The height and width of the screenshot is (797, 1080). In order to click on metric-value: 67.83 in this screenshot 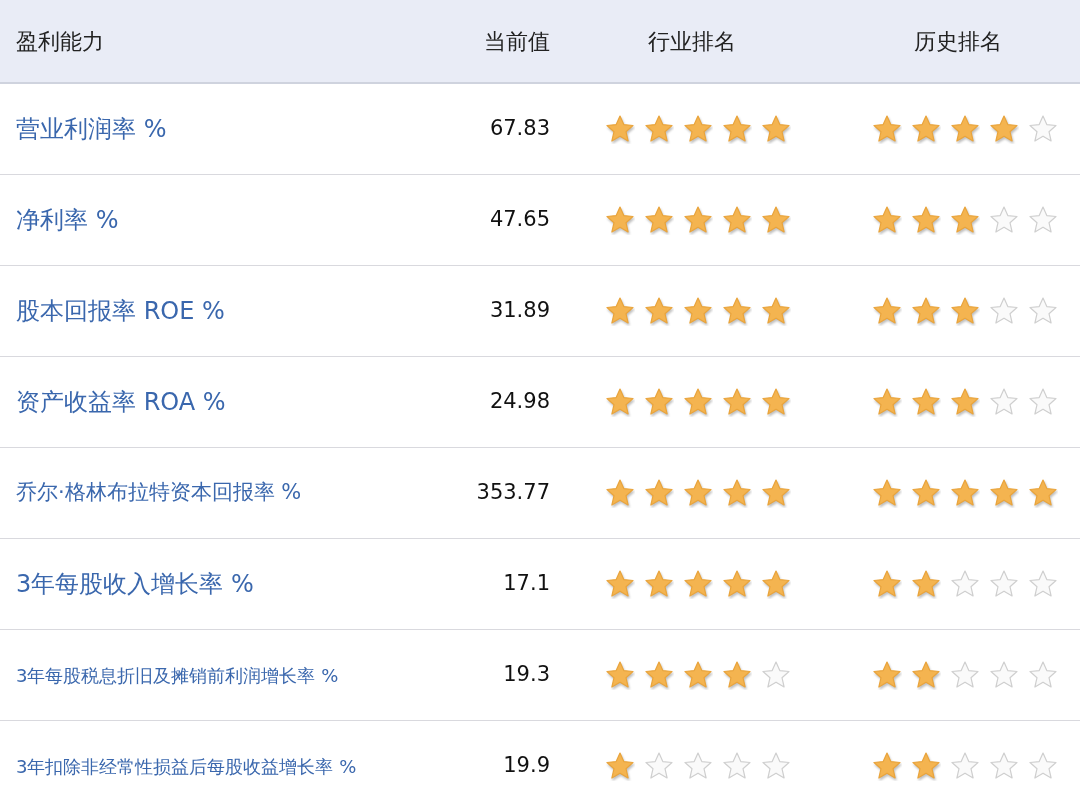, I will do `click(519, 129)`.